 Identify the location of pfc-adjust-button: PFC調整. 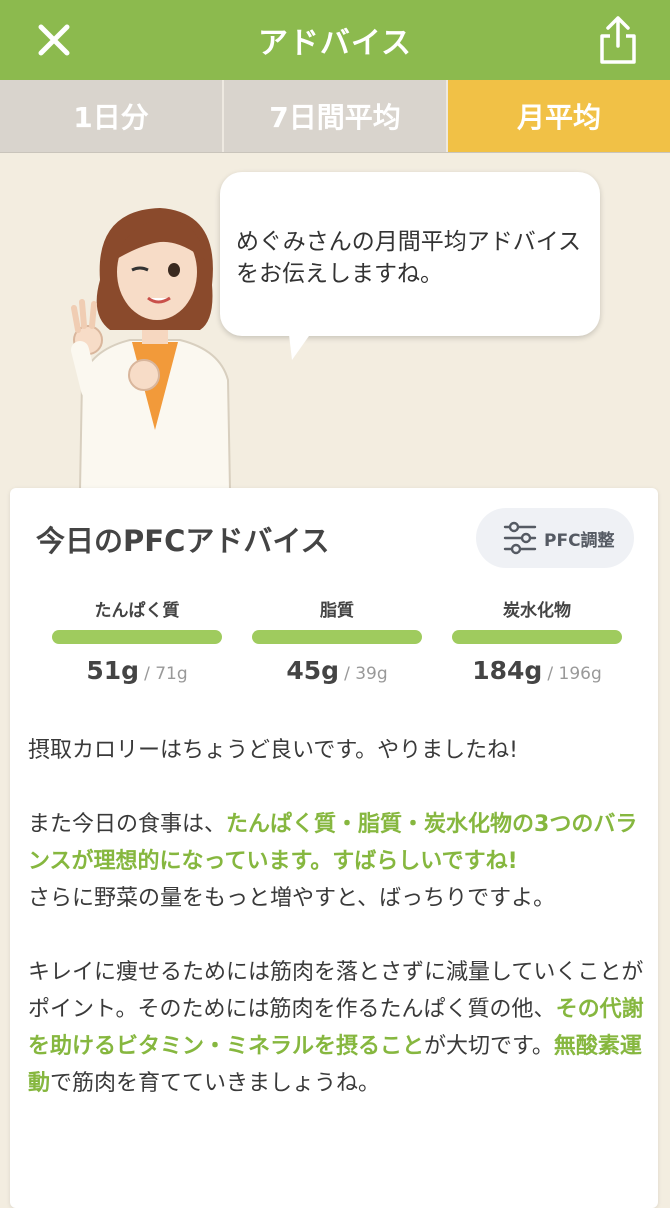
(555, 538).